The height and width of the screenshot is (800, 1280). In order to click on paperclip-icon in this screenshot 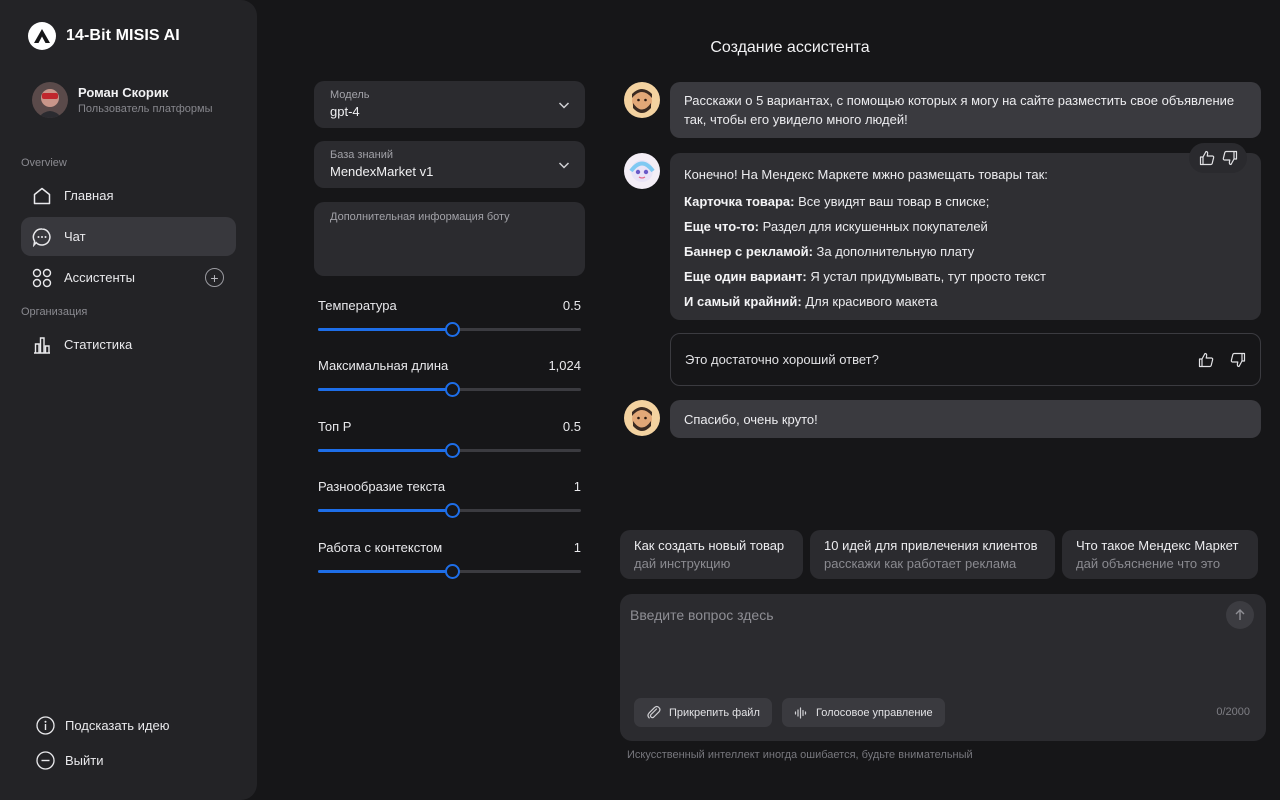, I will do `click(654, 712)`.